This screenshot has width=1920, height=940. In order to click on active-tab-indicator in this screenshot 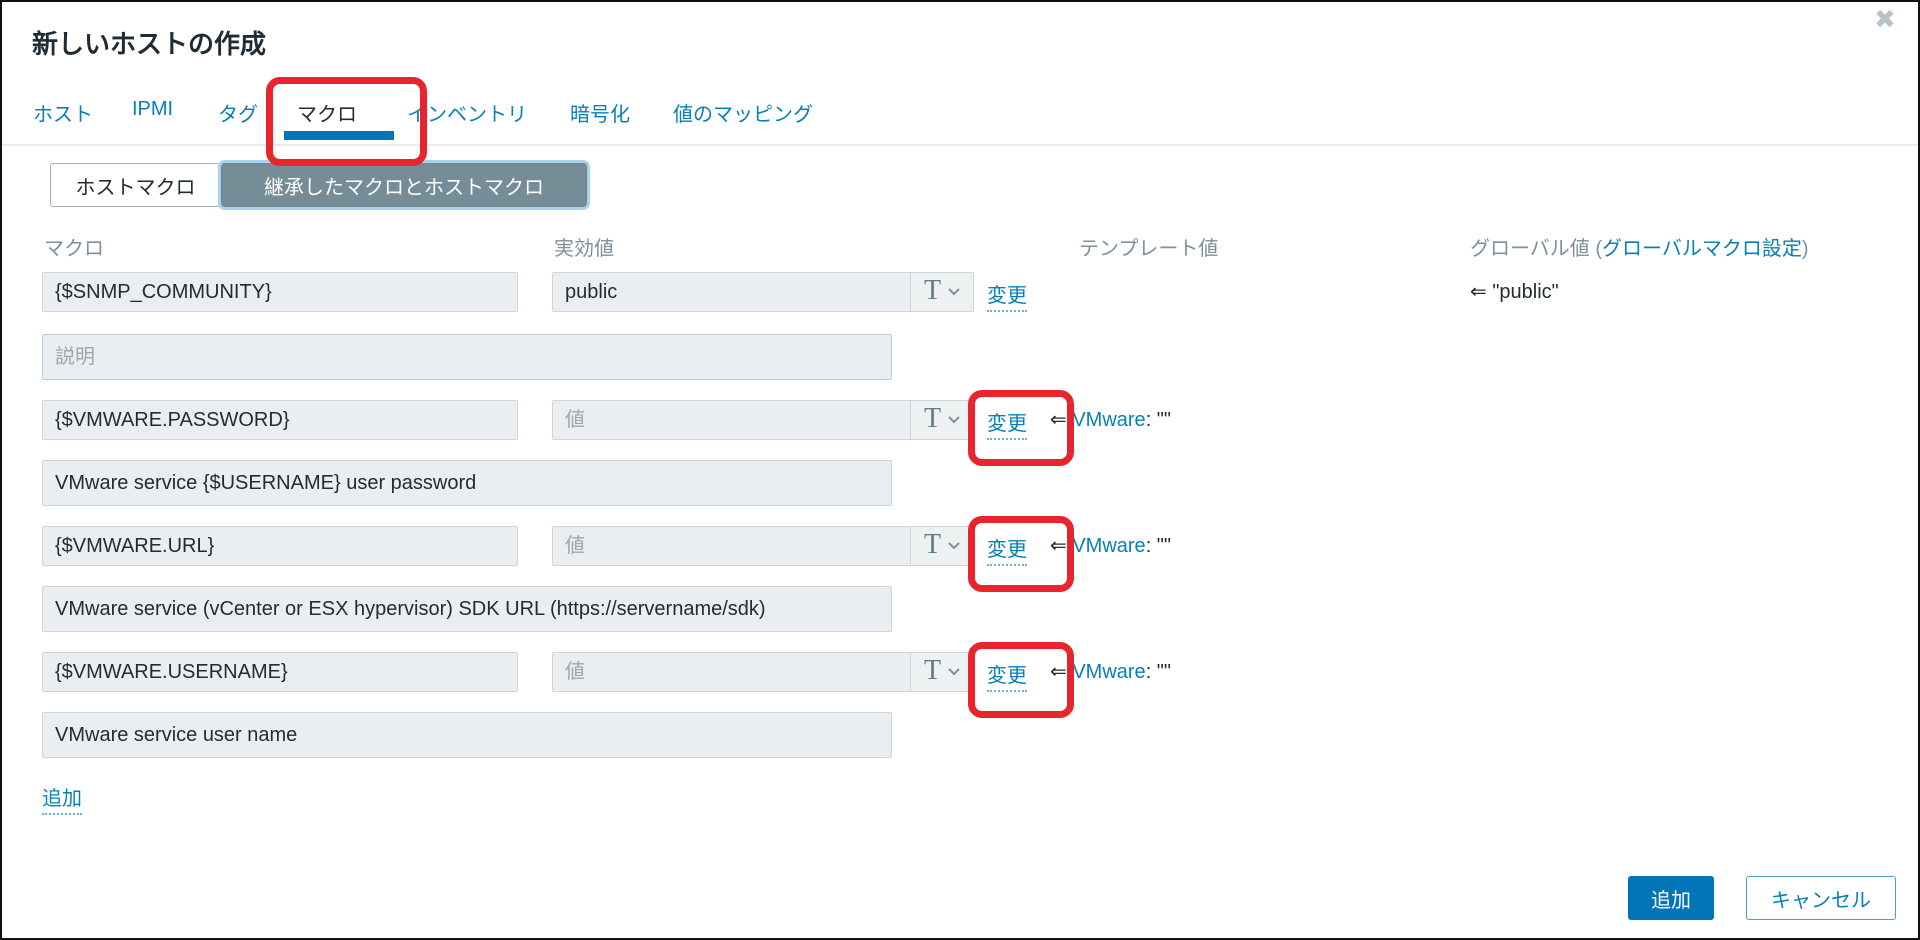, I will do `click(339, 135)`.